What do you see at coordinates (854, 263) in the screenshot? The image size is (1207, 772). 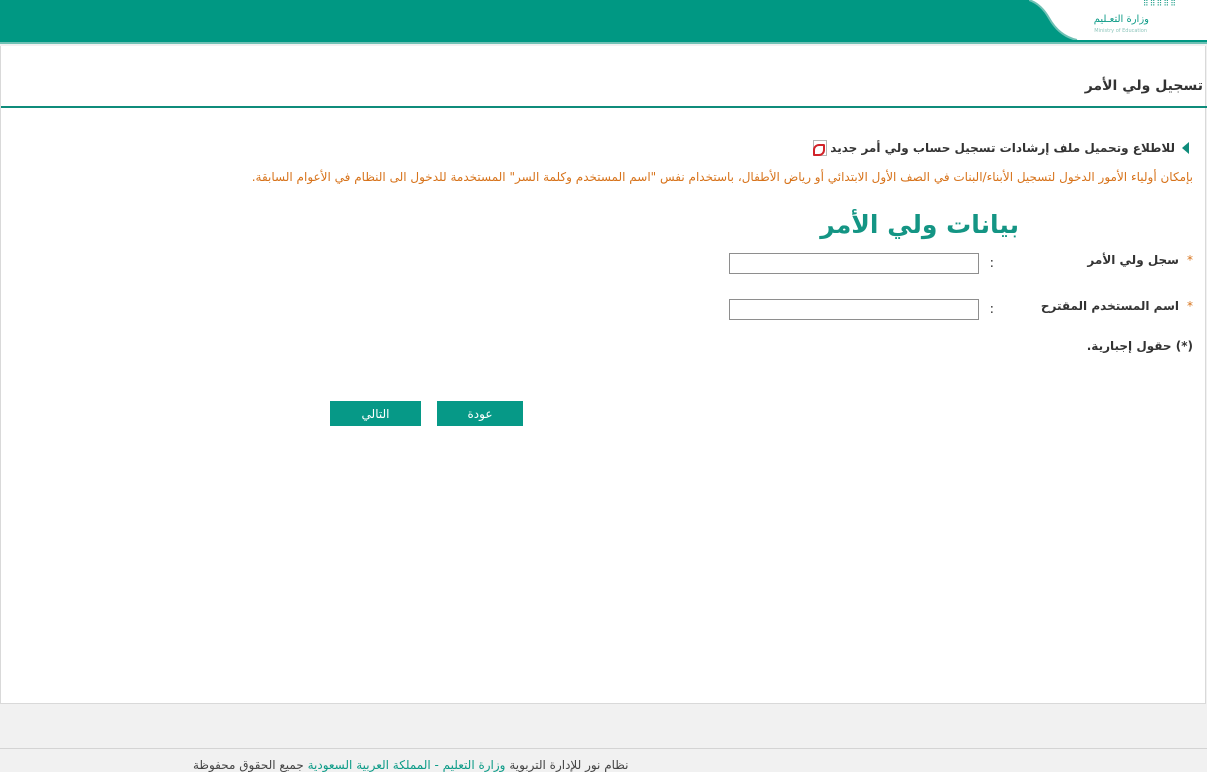 I see `guardian-record-input` at bounding box center [854, 263].